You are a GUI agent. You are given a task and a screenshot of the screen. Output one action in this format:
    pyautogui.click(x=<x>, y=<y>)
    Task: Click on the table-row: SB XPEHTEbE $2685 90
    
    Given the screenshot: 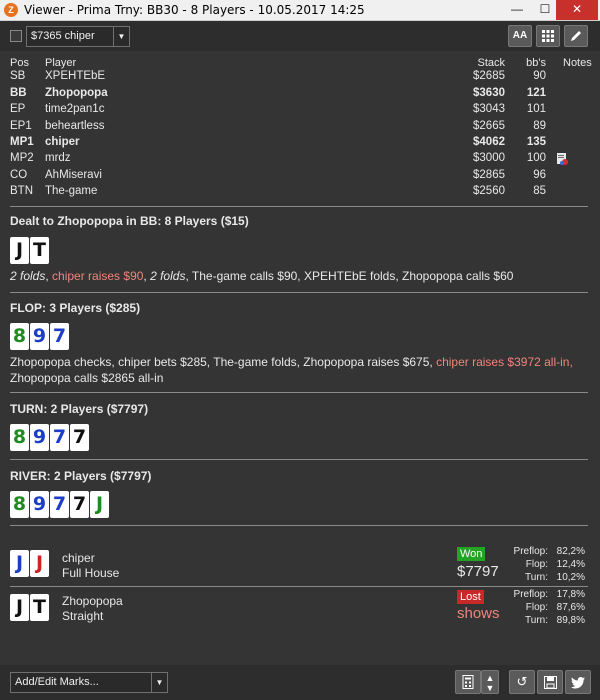 What is the action you would take?
    pyautogui.click(x=300, y=78)
    